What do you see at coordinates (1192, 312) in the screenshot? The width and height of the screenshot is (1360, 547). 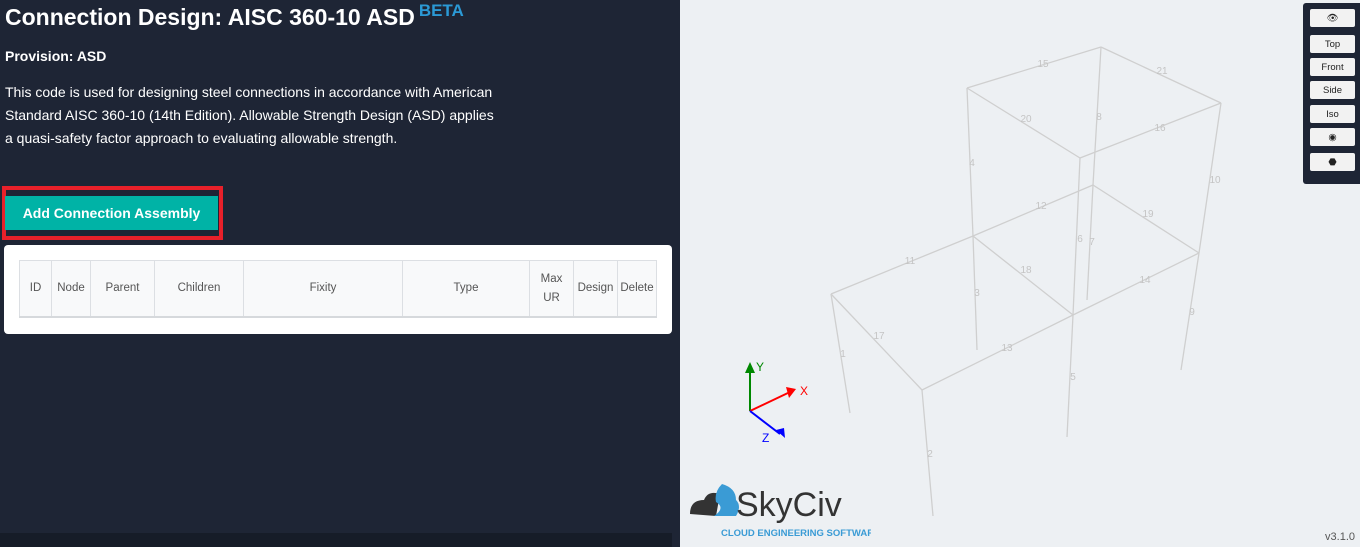 I see `member-label: 9` at bounding box center [1192, 312].